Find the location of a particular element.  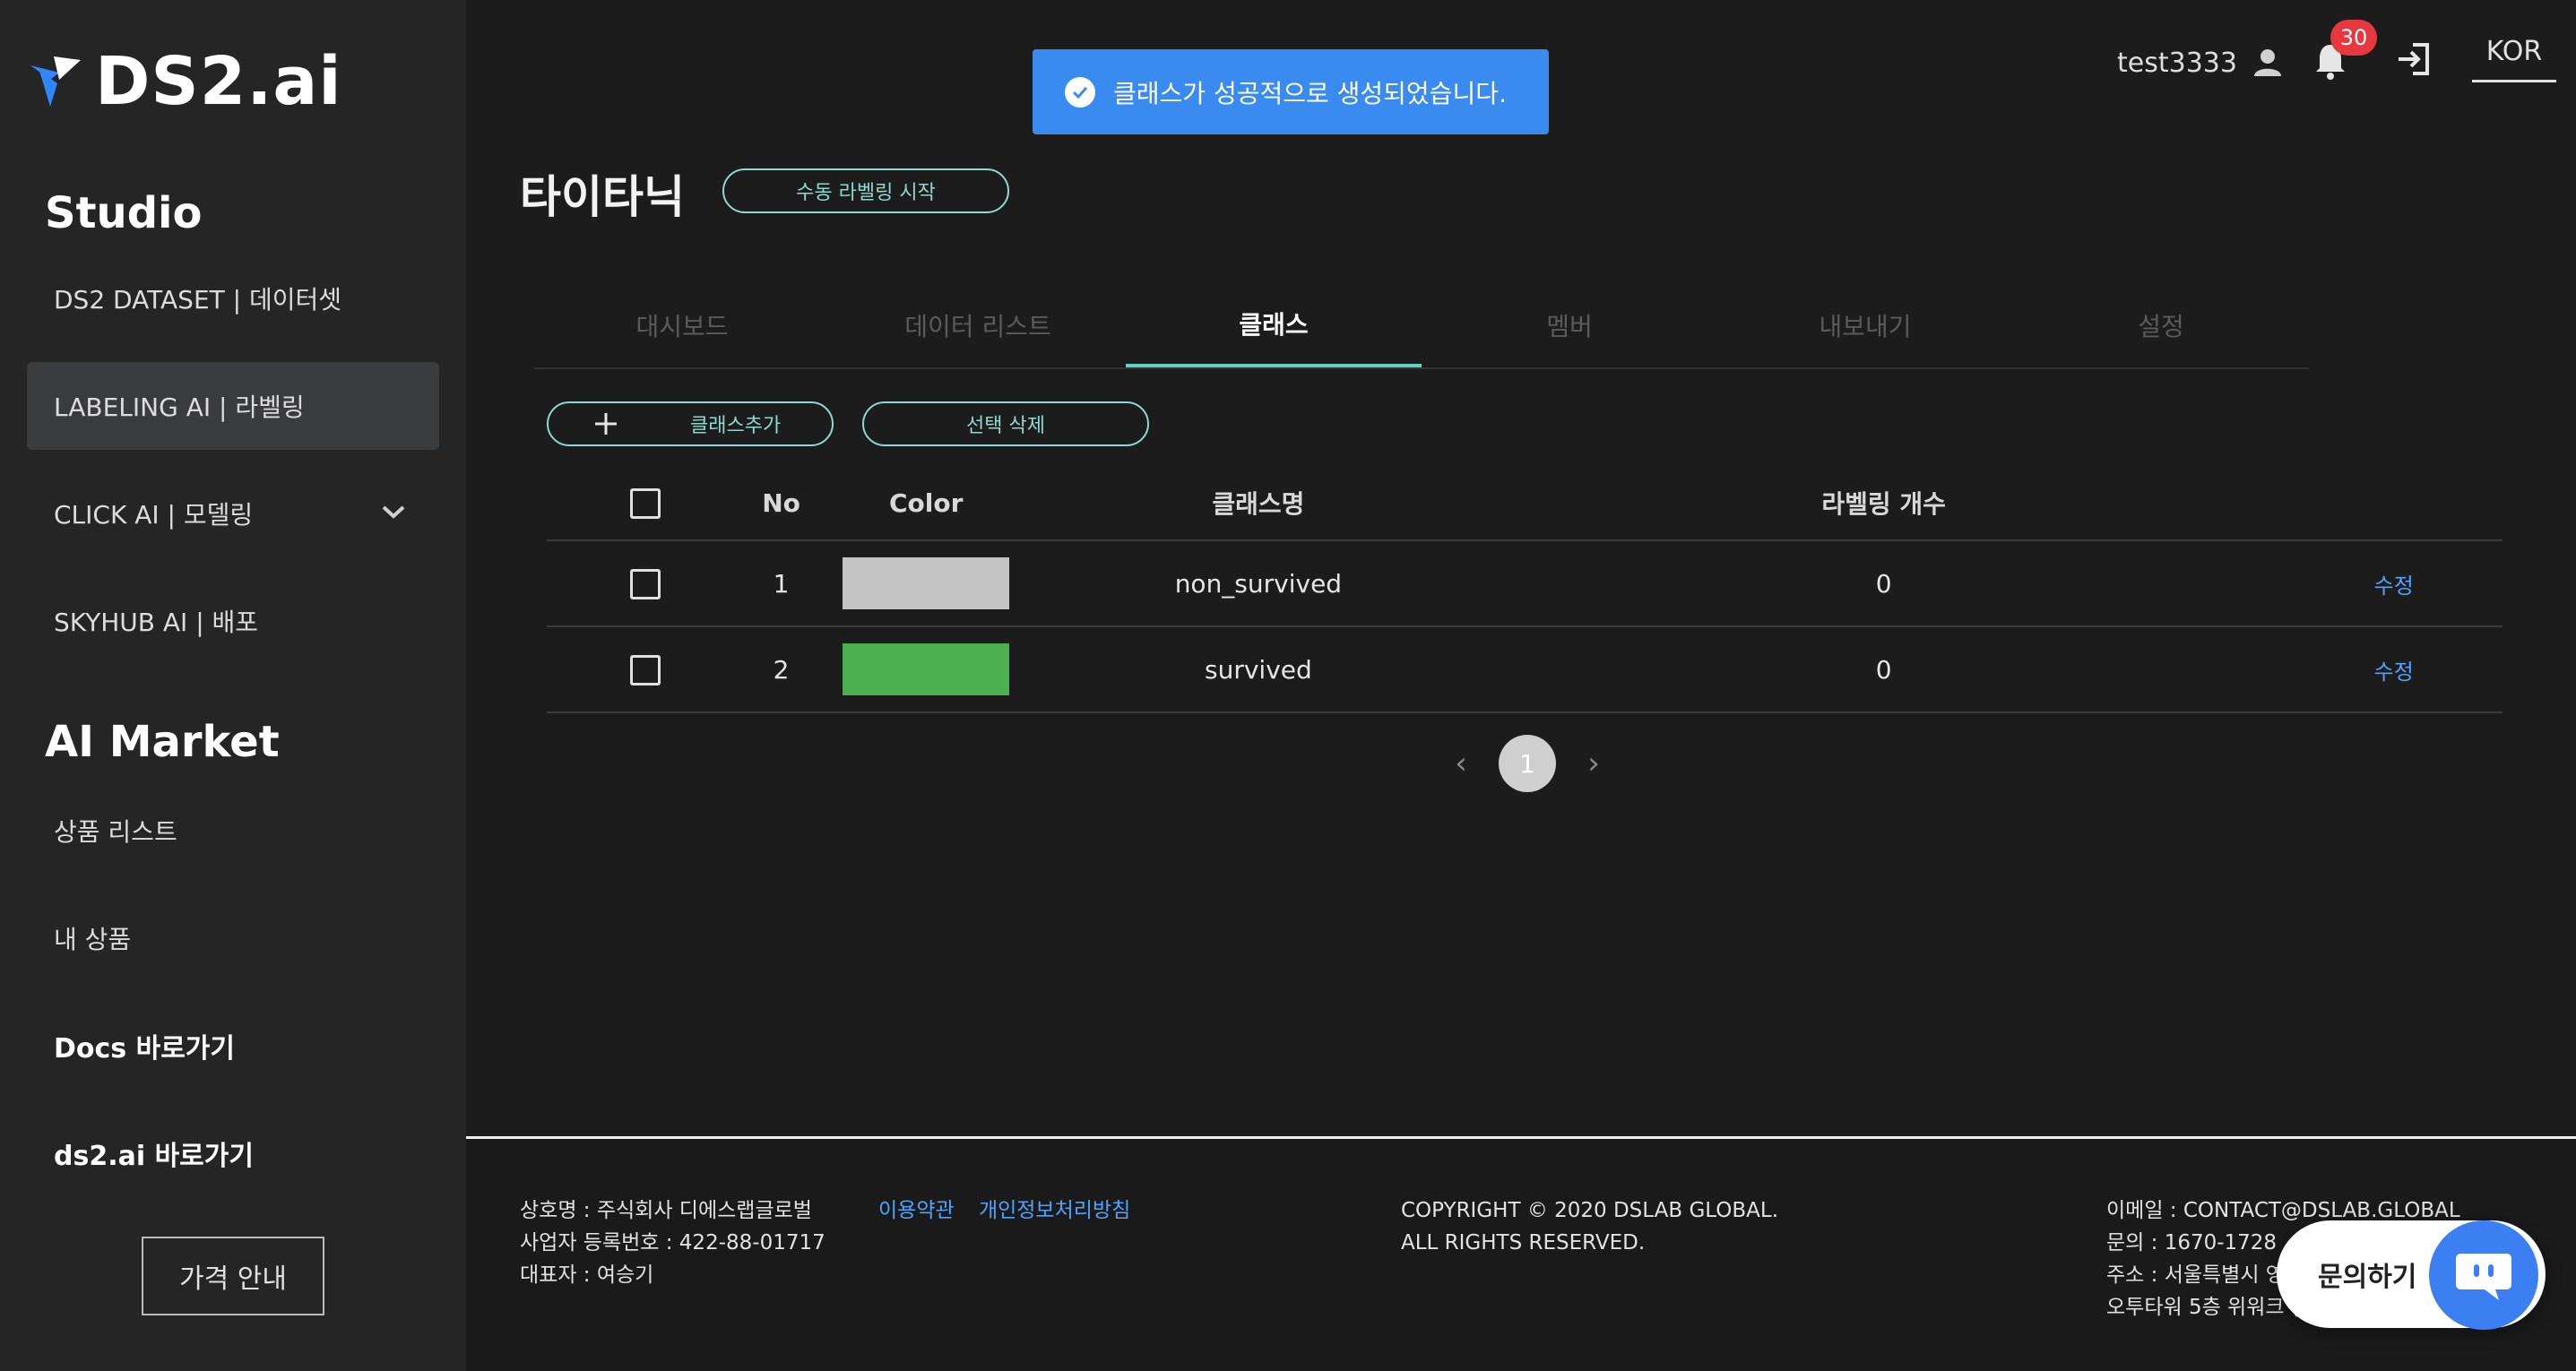

row-class-name: non_survived is located at coordinates (1258, 584).